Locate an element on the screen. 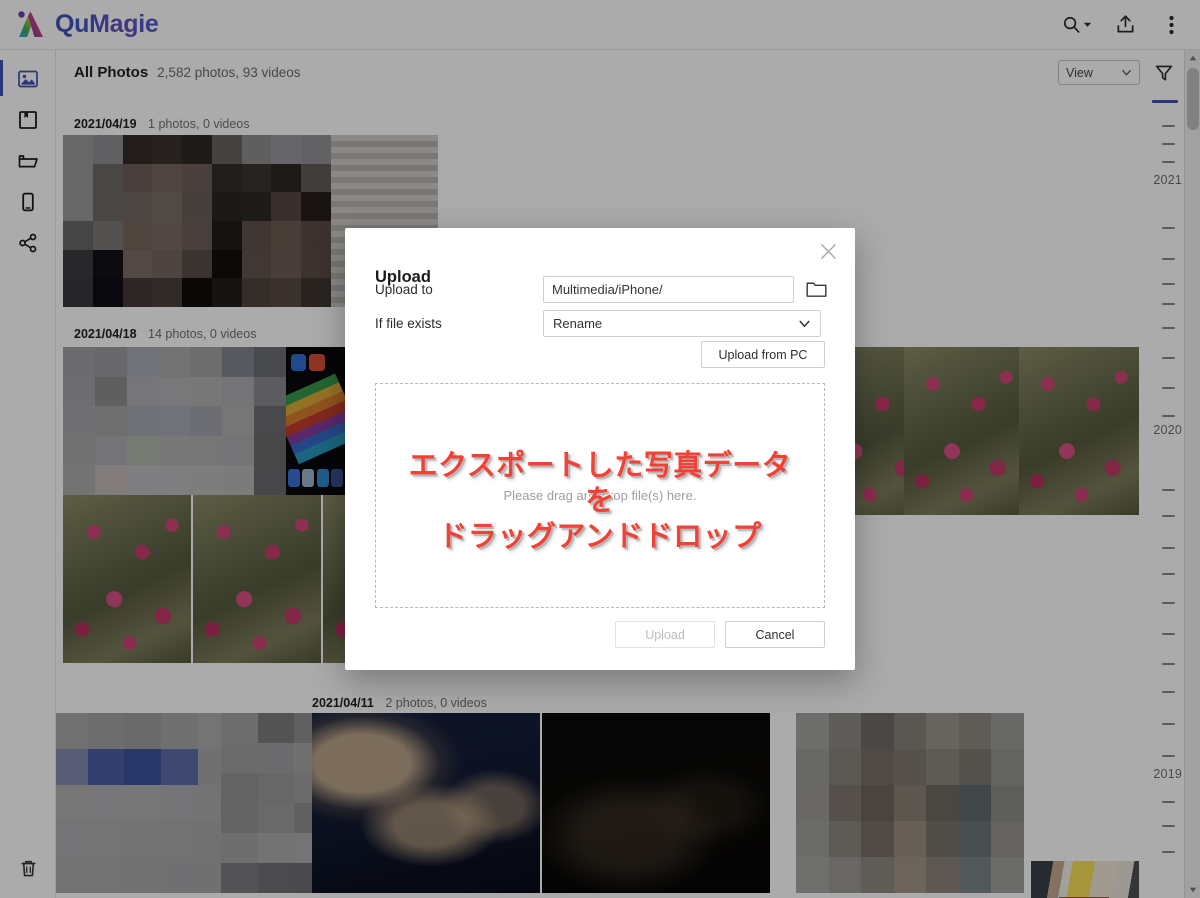  if-file-exists-value: Rename is located at coordinates (578, 323).